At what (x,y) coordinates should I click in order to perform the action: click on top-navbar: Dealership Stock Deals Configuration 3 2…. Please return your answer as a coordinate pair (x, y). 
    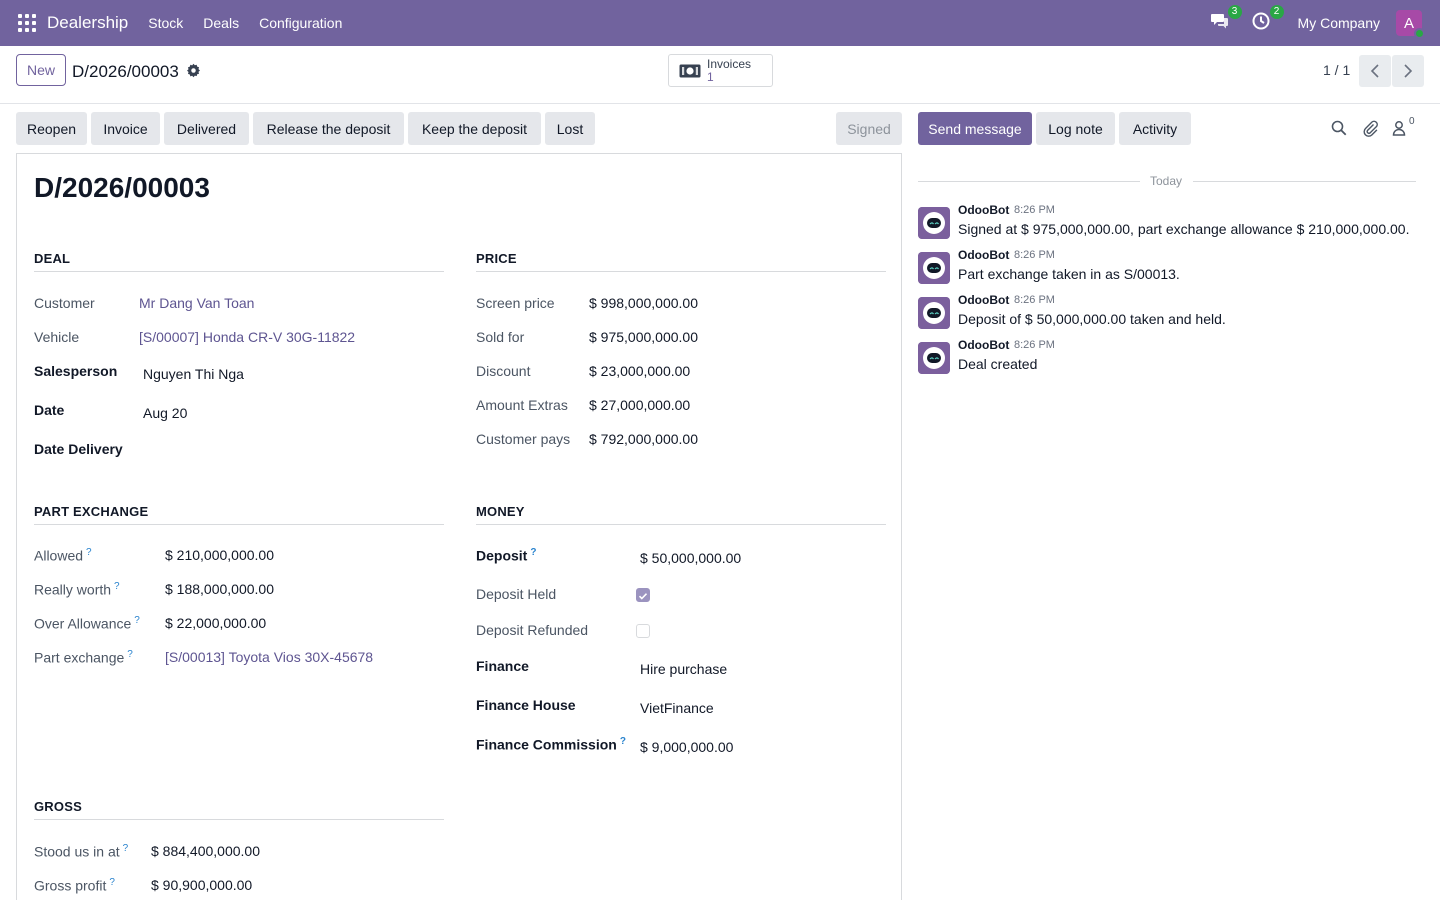
    Looking at the image, I should click on (720, 23).